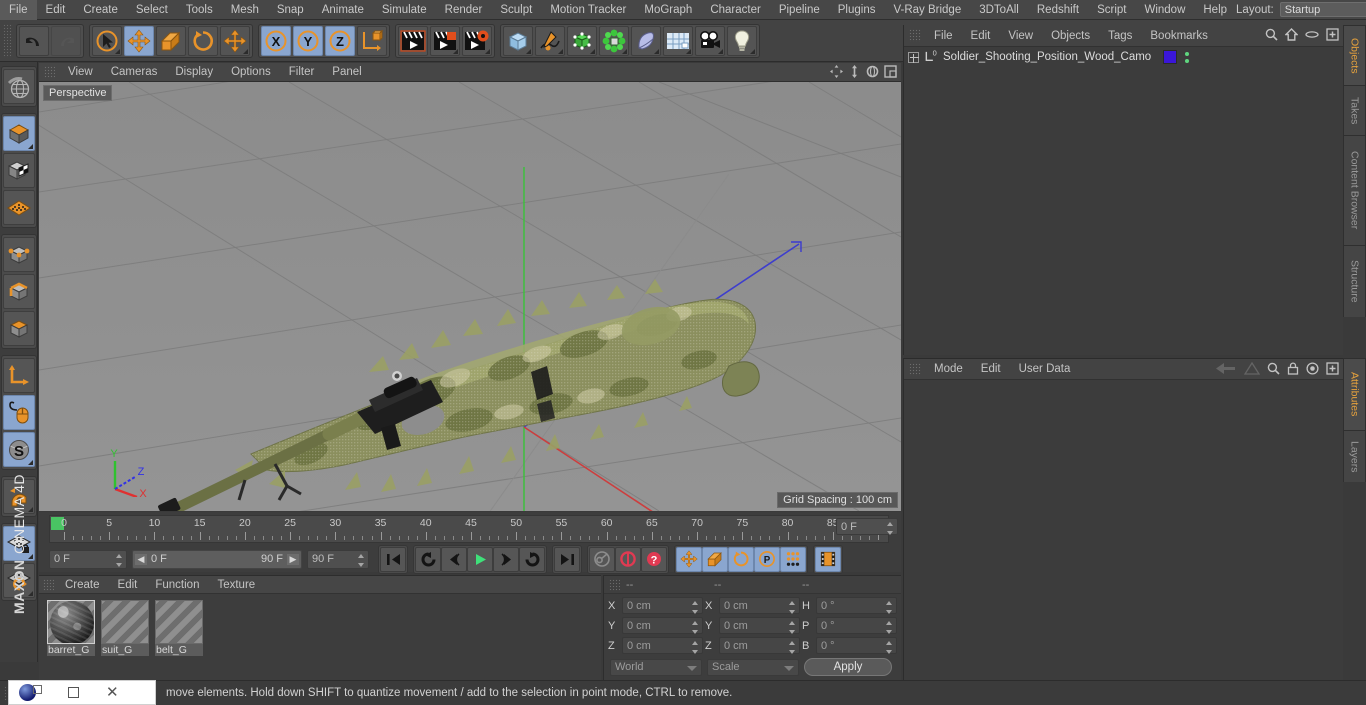 The width and height of the screenshot is (1366, 705). I want to click on record-position-button, so click(689, 559).